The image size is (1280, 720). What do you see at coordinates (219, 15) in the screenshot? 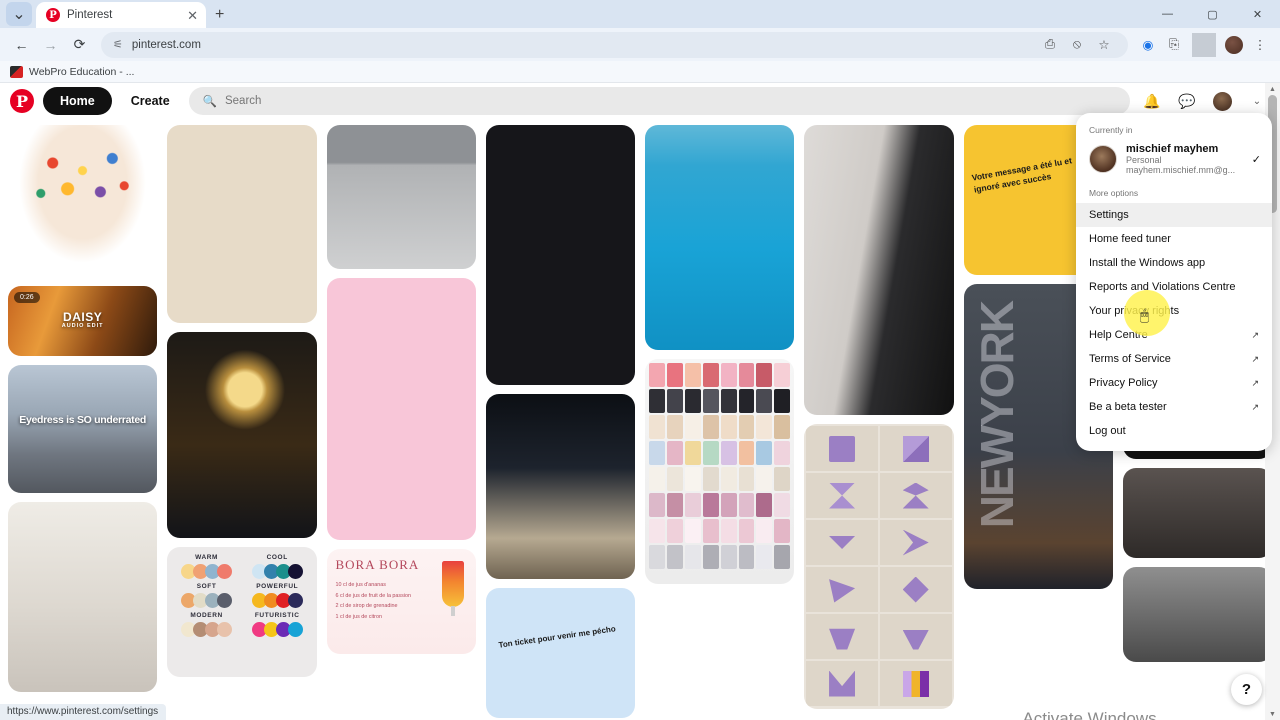
I see `new-tab-button: +` at bounding box center [219, 15].